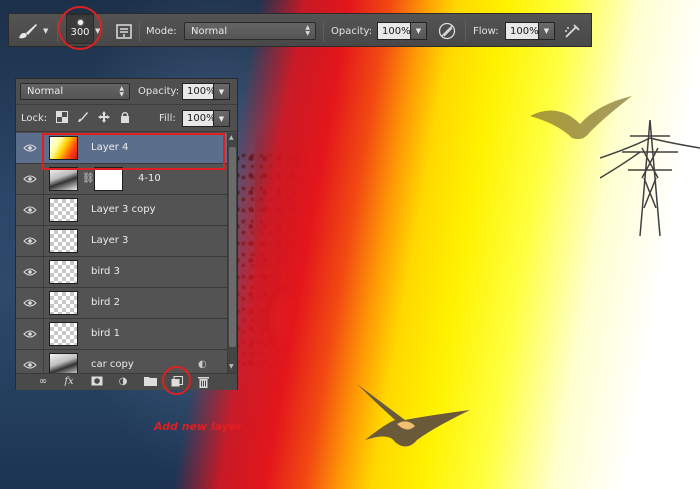  I want to click on brush-panel-icon, so click(124, 31).